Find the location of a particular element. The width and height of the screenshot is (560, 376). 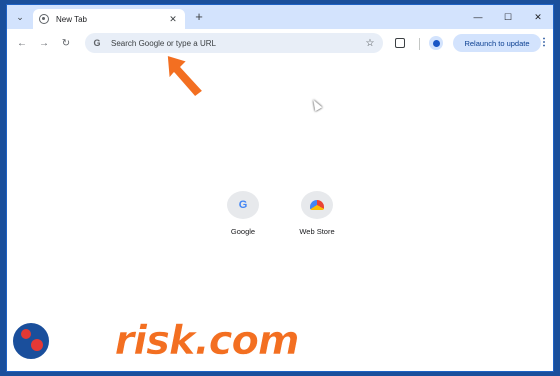

chevron-down-icon: ⌄ is located at coordinates (20, 16).